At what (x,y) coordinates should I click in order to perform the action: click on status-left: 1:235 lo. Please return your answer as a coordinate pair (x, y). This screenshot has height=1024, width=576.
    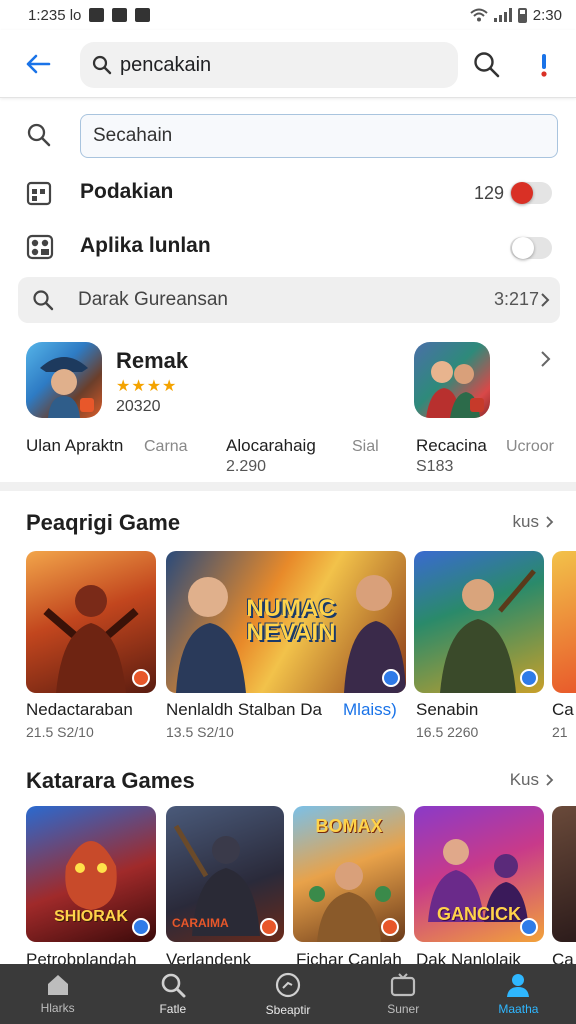
    Looking at the image, I should click on (89, 15).